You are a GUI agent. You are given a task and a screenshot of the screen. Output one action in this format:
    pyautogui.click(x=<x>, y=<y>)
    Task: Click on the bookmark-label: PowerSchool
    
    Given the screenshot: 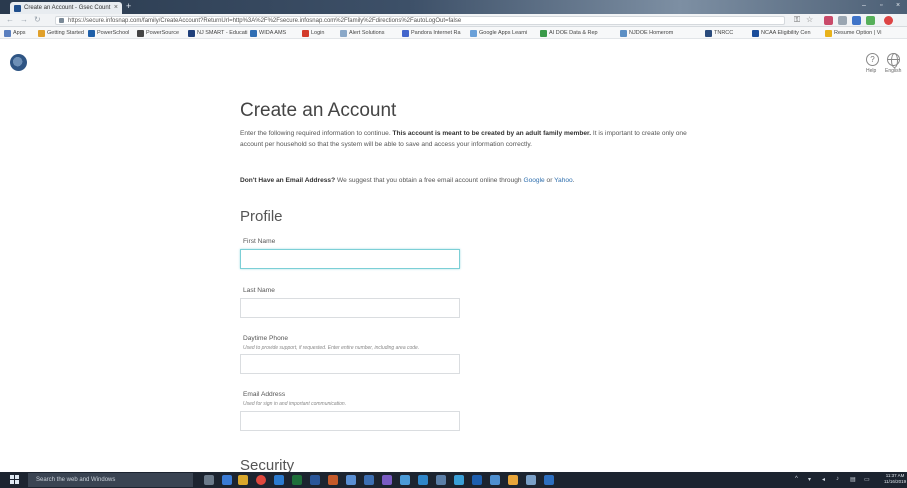 What is the action you would take?
    pyautogui.click(x=113, y=33)
    